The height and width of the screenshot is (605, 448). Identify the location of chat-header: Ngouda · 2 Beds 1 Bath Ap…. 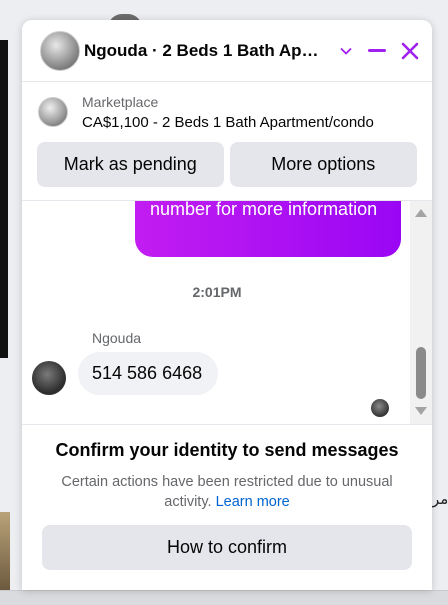
(227, 51).